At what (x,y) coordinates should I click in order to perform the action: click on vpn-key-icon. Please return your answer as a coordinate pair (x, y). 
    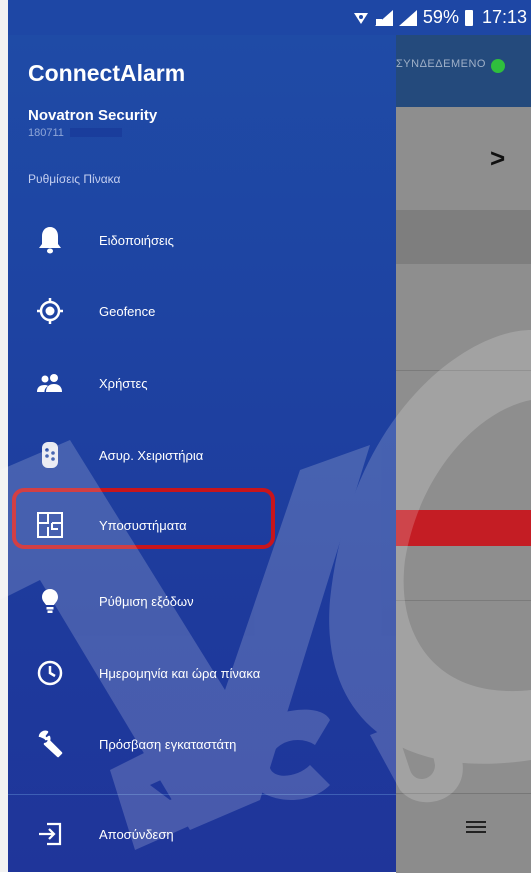
    Looking at the image, I should click on (361, 18).